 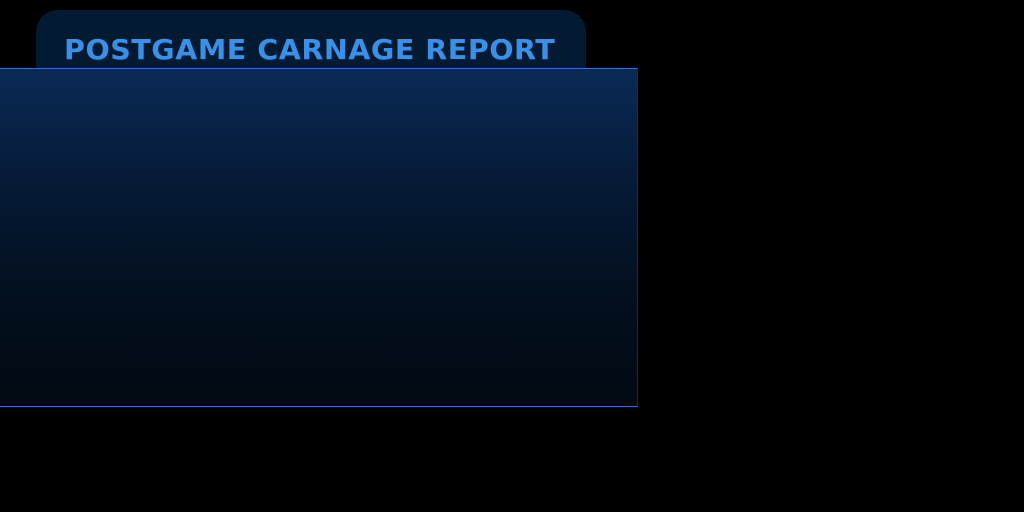 I want to click on title-tab: POSTGAME CARNAGE REPORT, so click(x=311, y=43).